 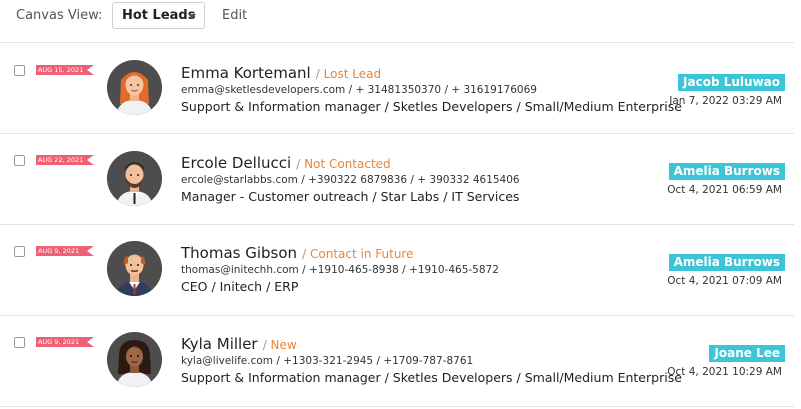 I want to click on woman-curly-hair-avatar, so click(x=134, y=359).